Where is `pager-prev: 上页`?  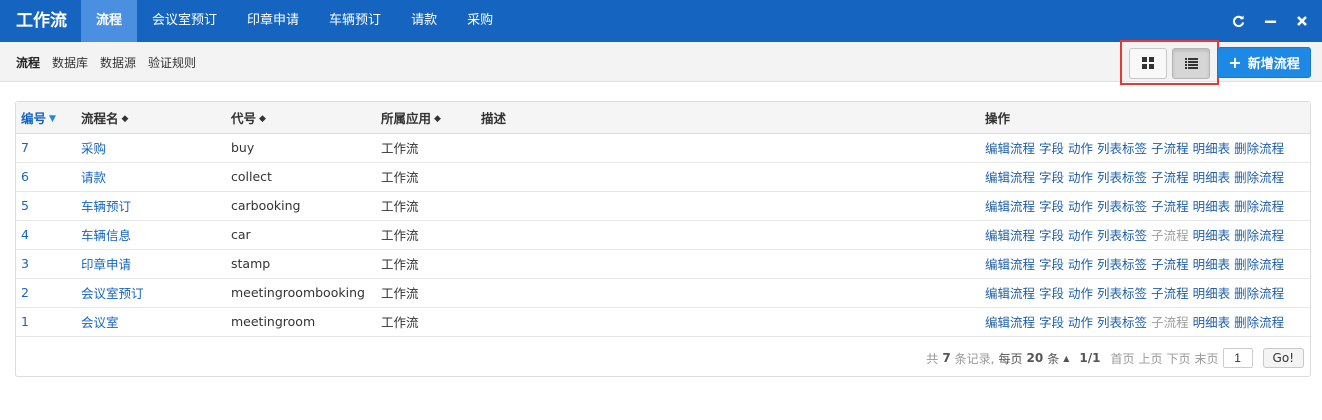
pager-prev: 上页 is located at coordinates (1151, 358).